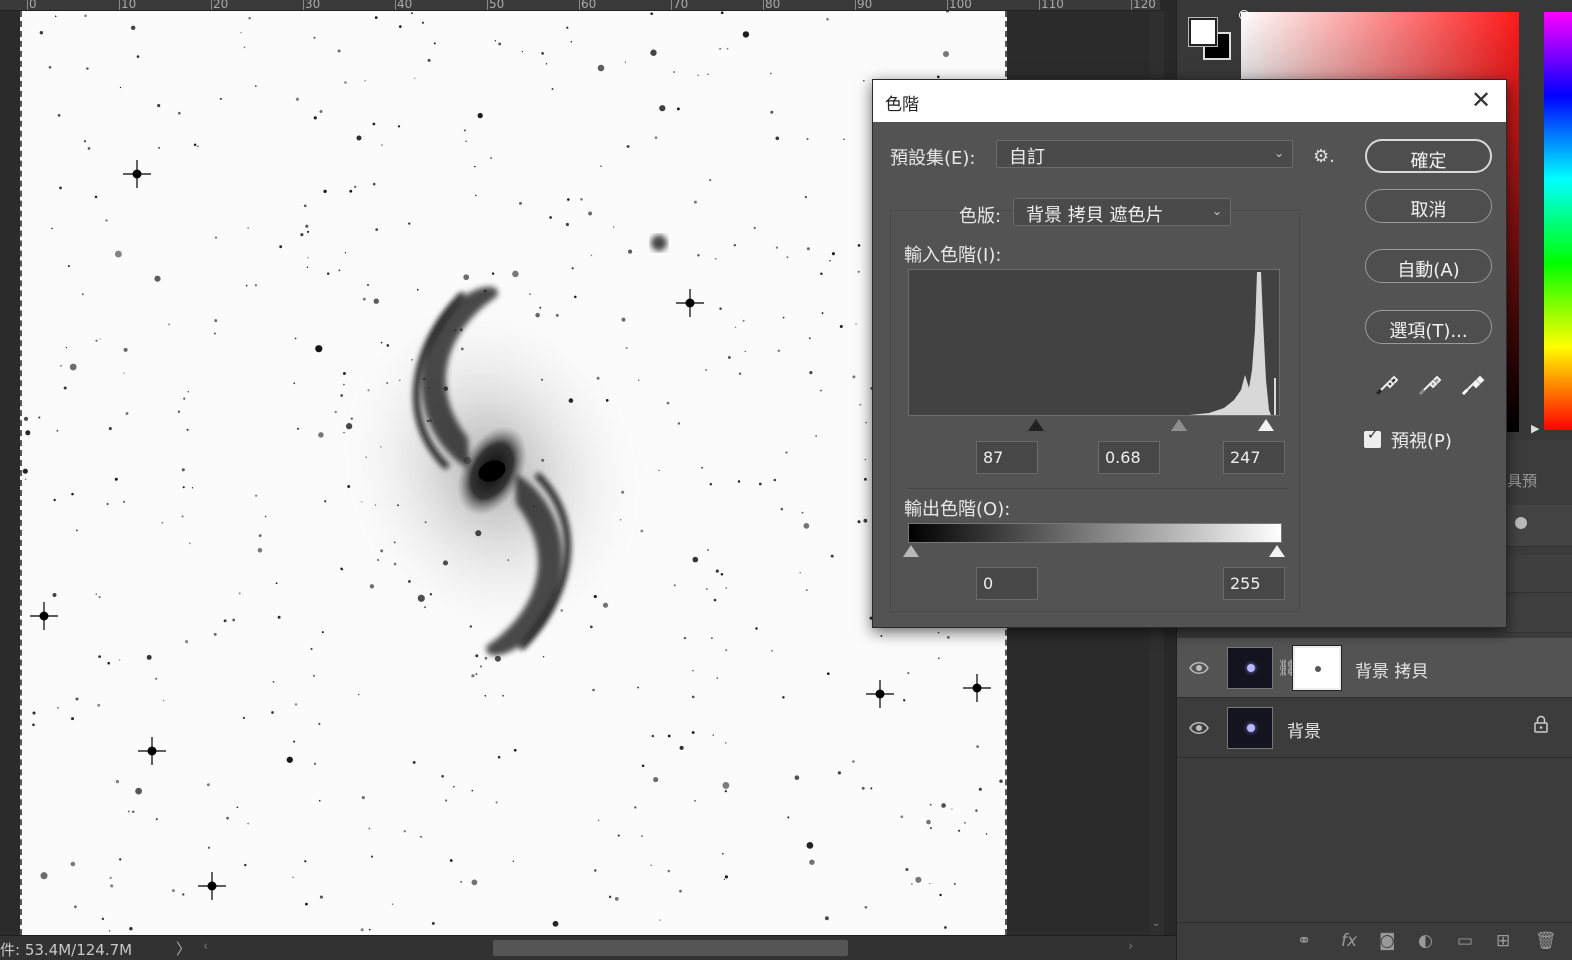 Image resolution: width=1572 pixels, height=960 pixels. I want to click on channel-value: 背景 拷貝 遮色片, so click(1095, 215).